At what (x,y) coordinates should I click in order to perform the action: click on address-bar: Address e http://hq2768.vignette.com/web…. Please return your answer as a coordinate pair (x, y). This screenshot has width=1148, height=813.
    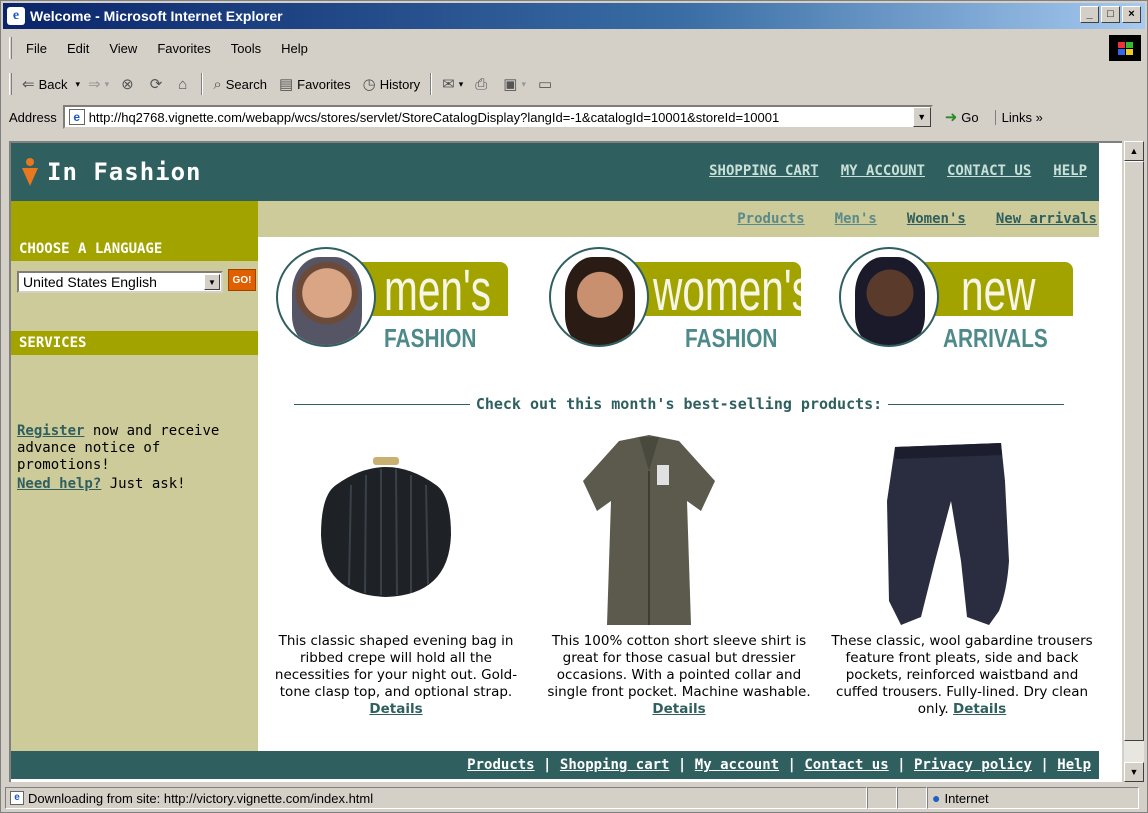
    Looking at the image, I should click on (578, 117).